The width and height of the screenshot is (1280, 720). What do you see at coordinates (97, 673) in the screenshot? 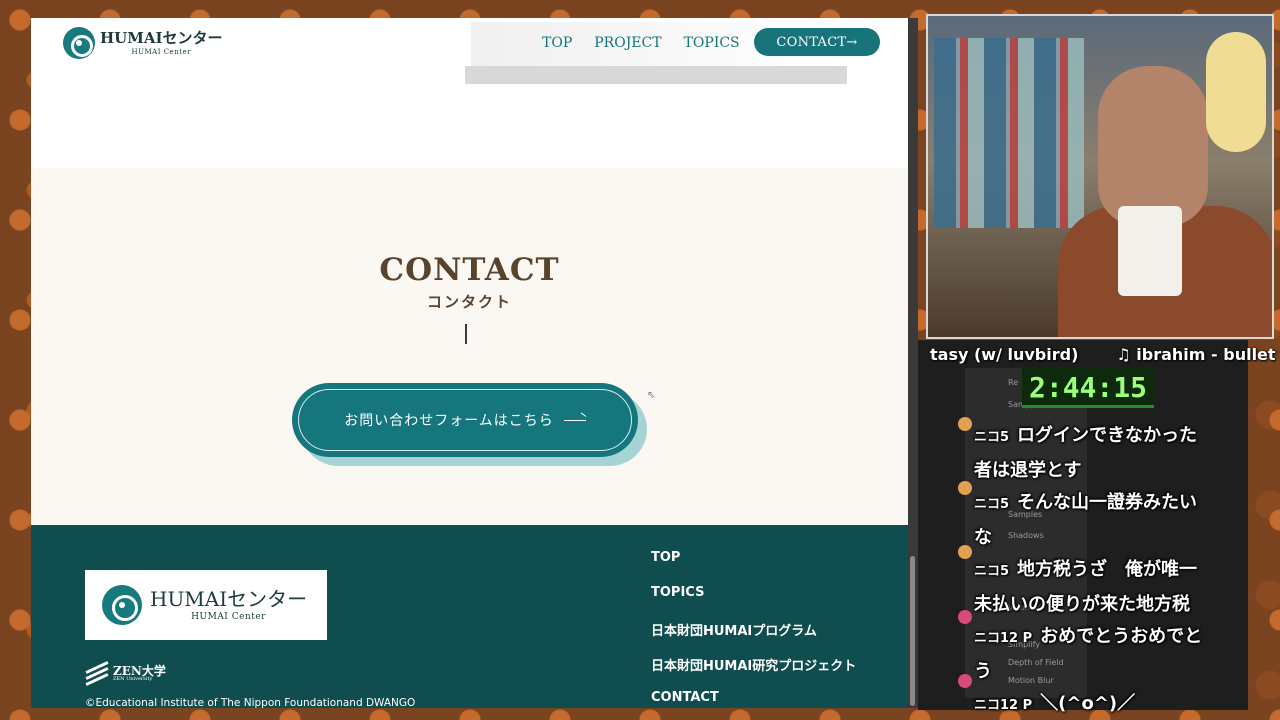
I see `zen-logo-icon` at bounding box center [97, 673].